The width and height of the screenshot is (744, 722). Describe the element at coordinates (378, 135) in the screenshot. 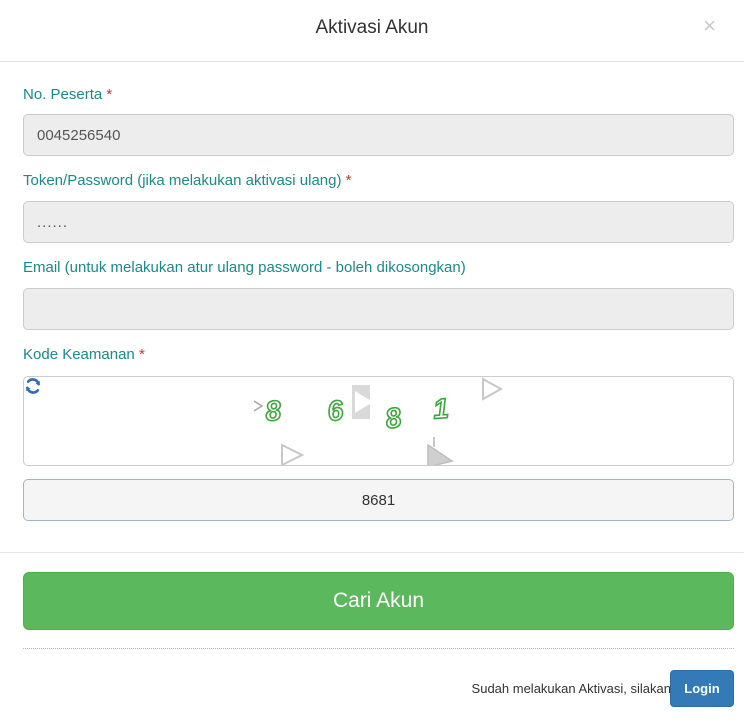

I see `participant-no-input` at that location.